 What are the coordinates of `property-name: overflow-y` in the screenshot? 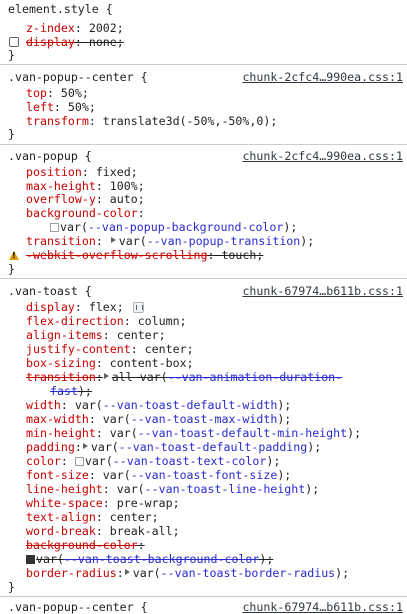 It's located at (61, 199).